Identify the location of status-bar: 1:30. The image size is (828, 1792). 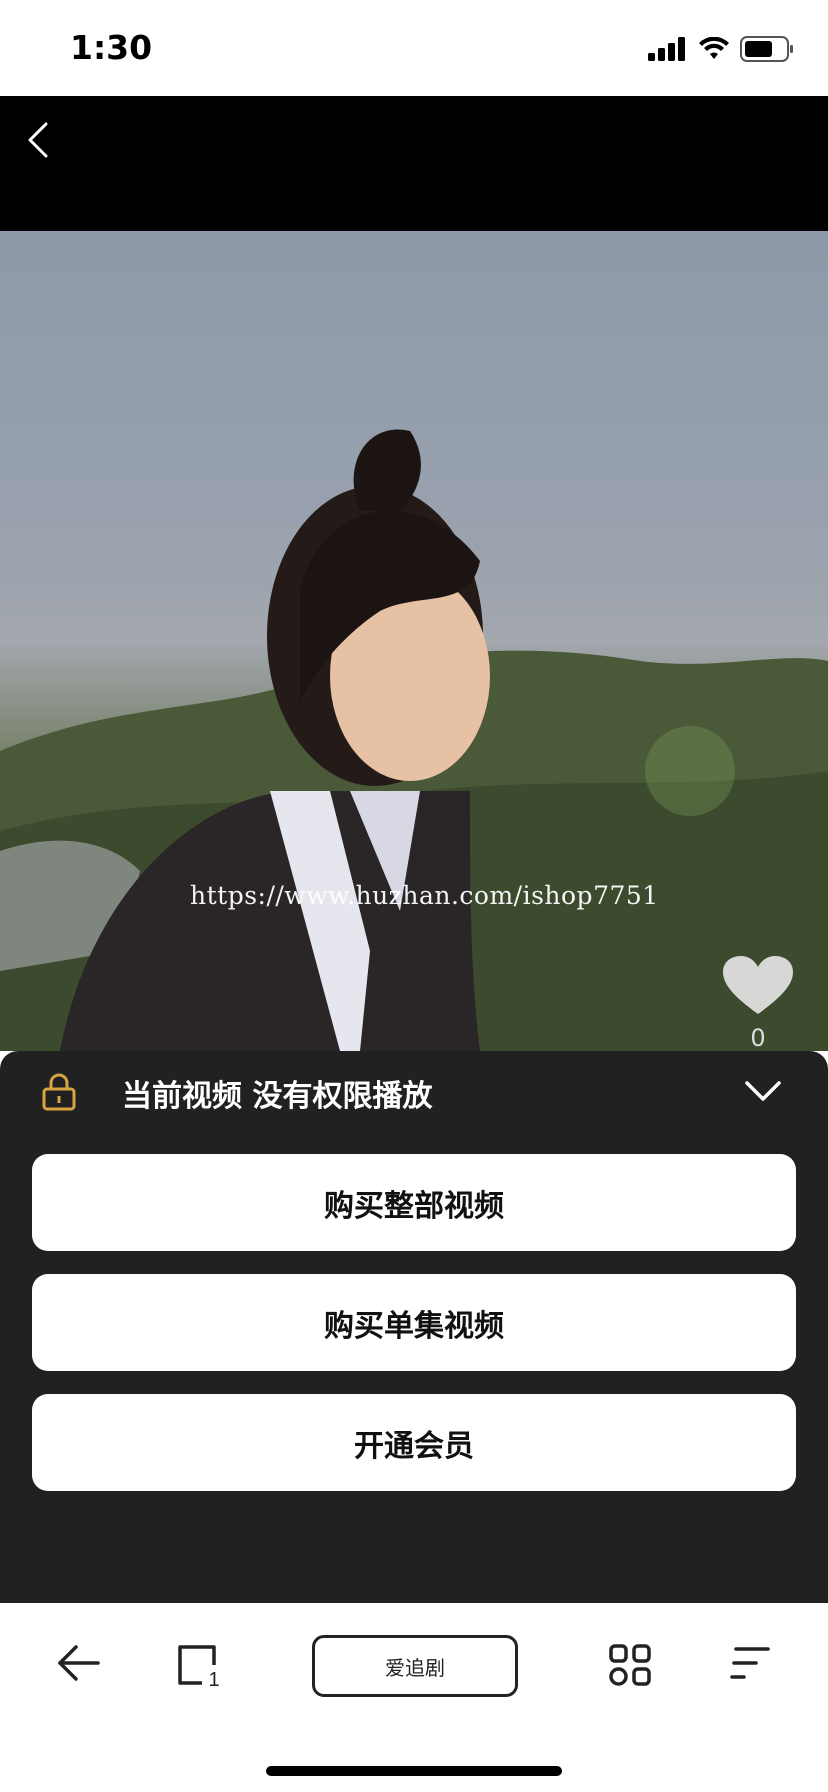
(414, 48).